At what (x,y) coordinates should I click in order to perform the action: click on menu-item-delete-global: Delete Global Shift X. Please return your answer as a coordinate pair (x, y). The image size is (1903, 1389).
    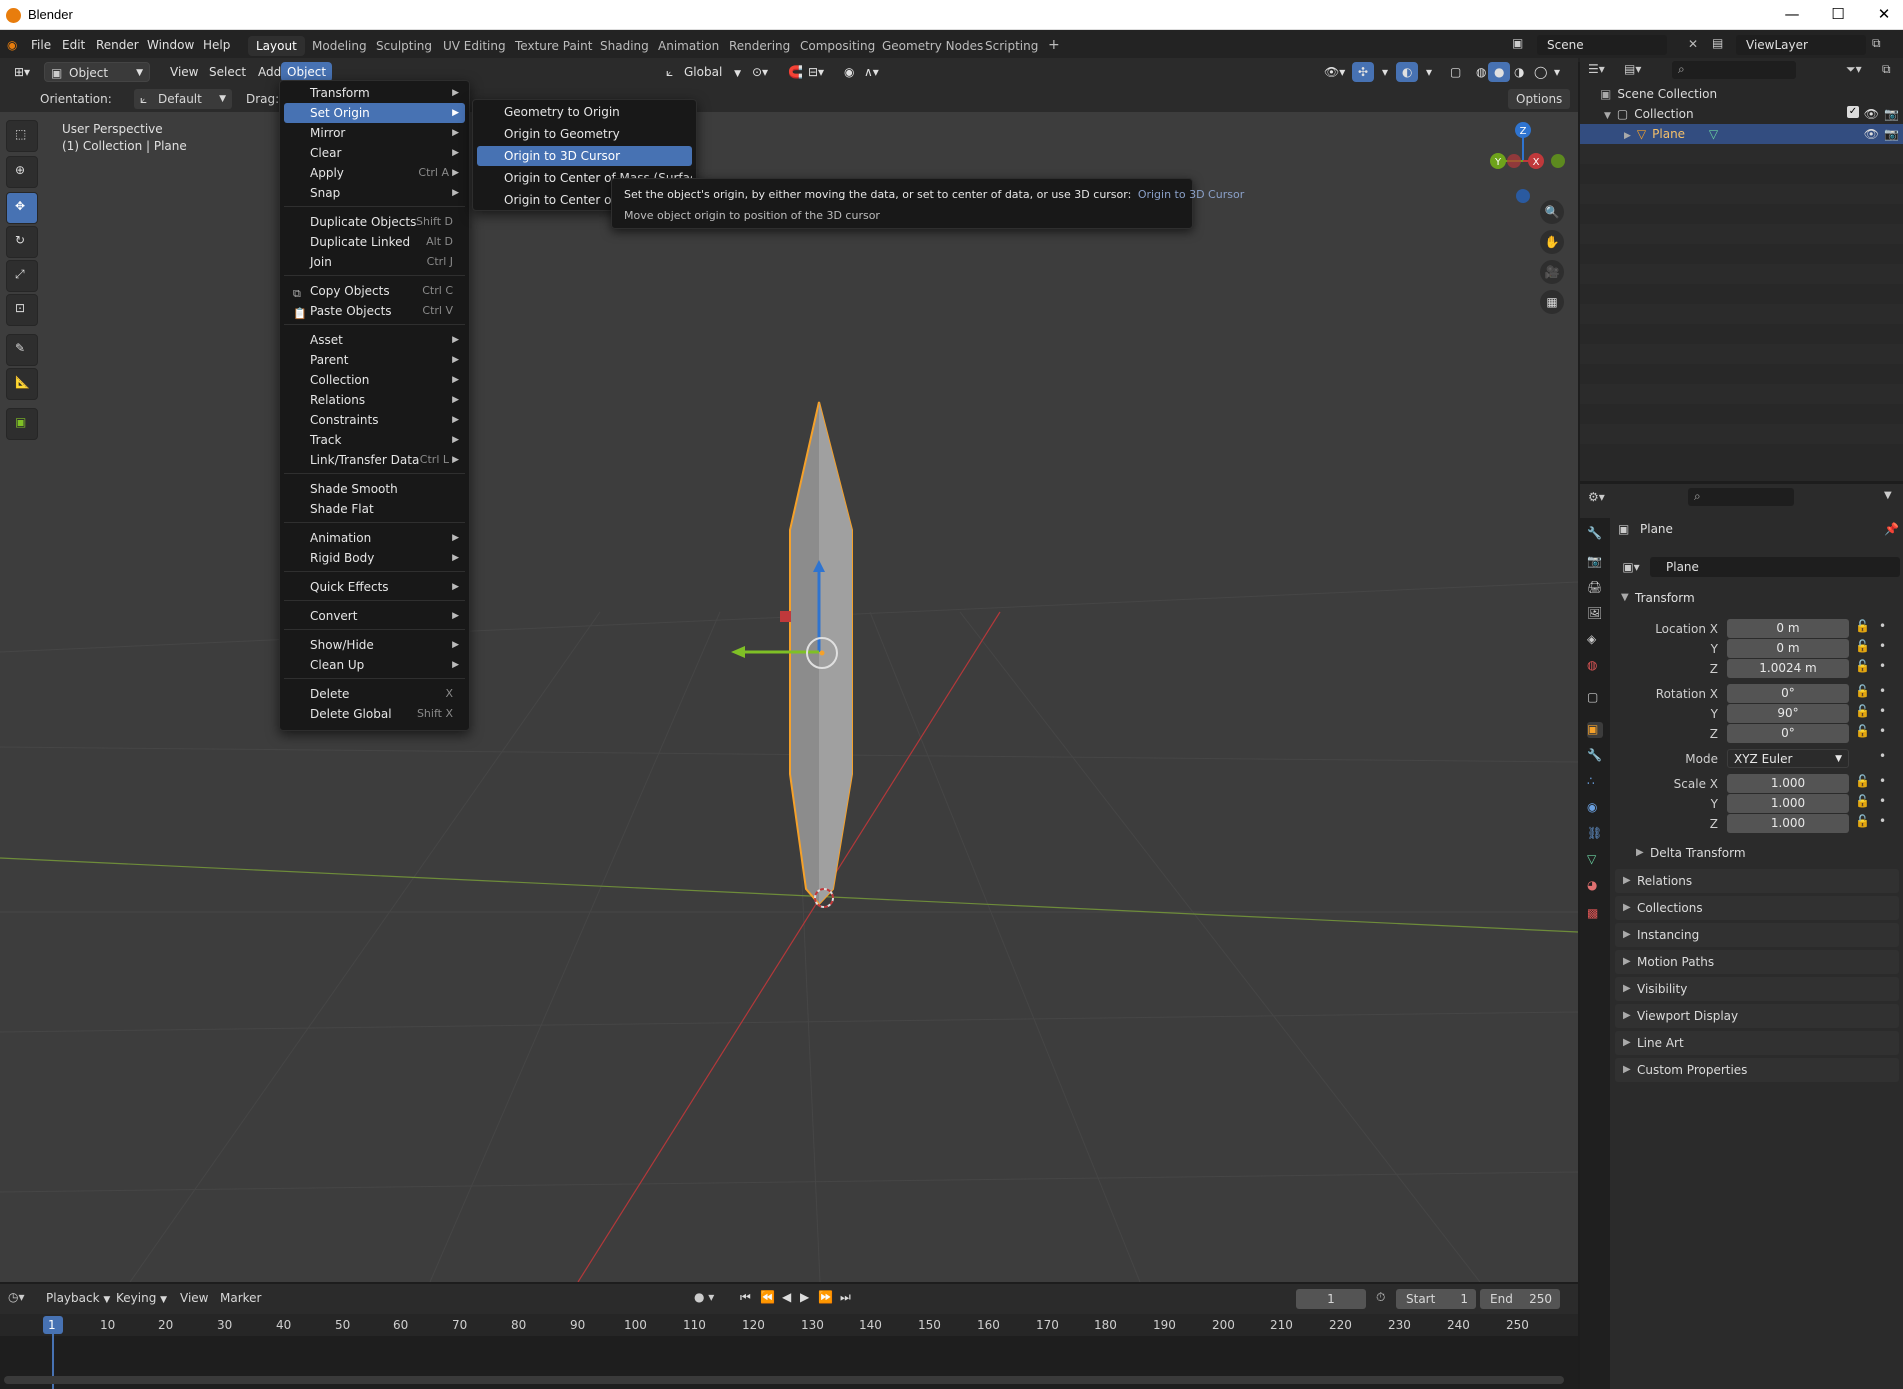
    Looking at the image, I should click on (374, 714).